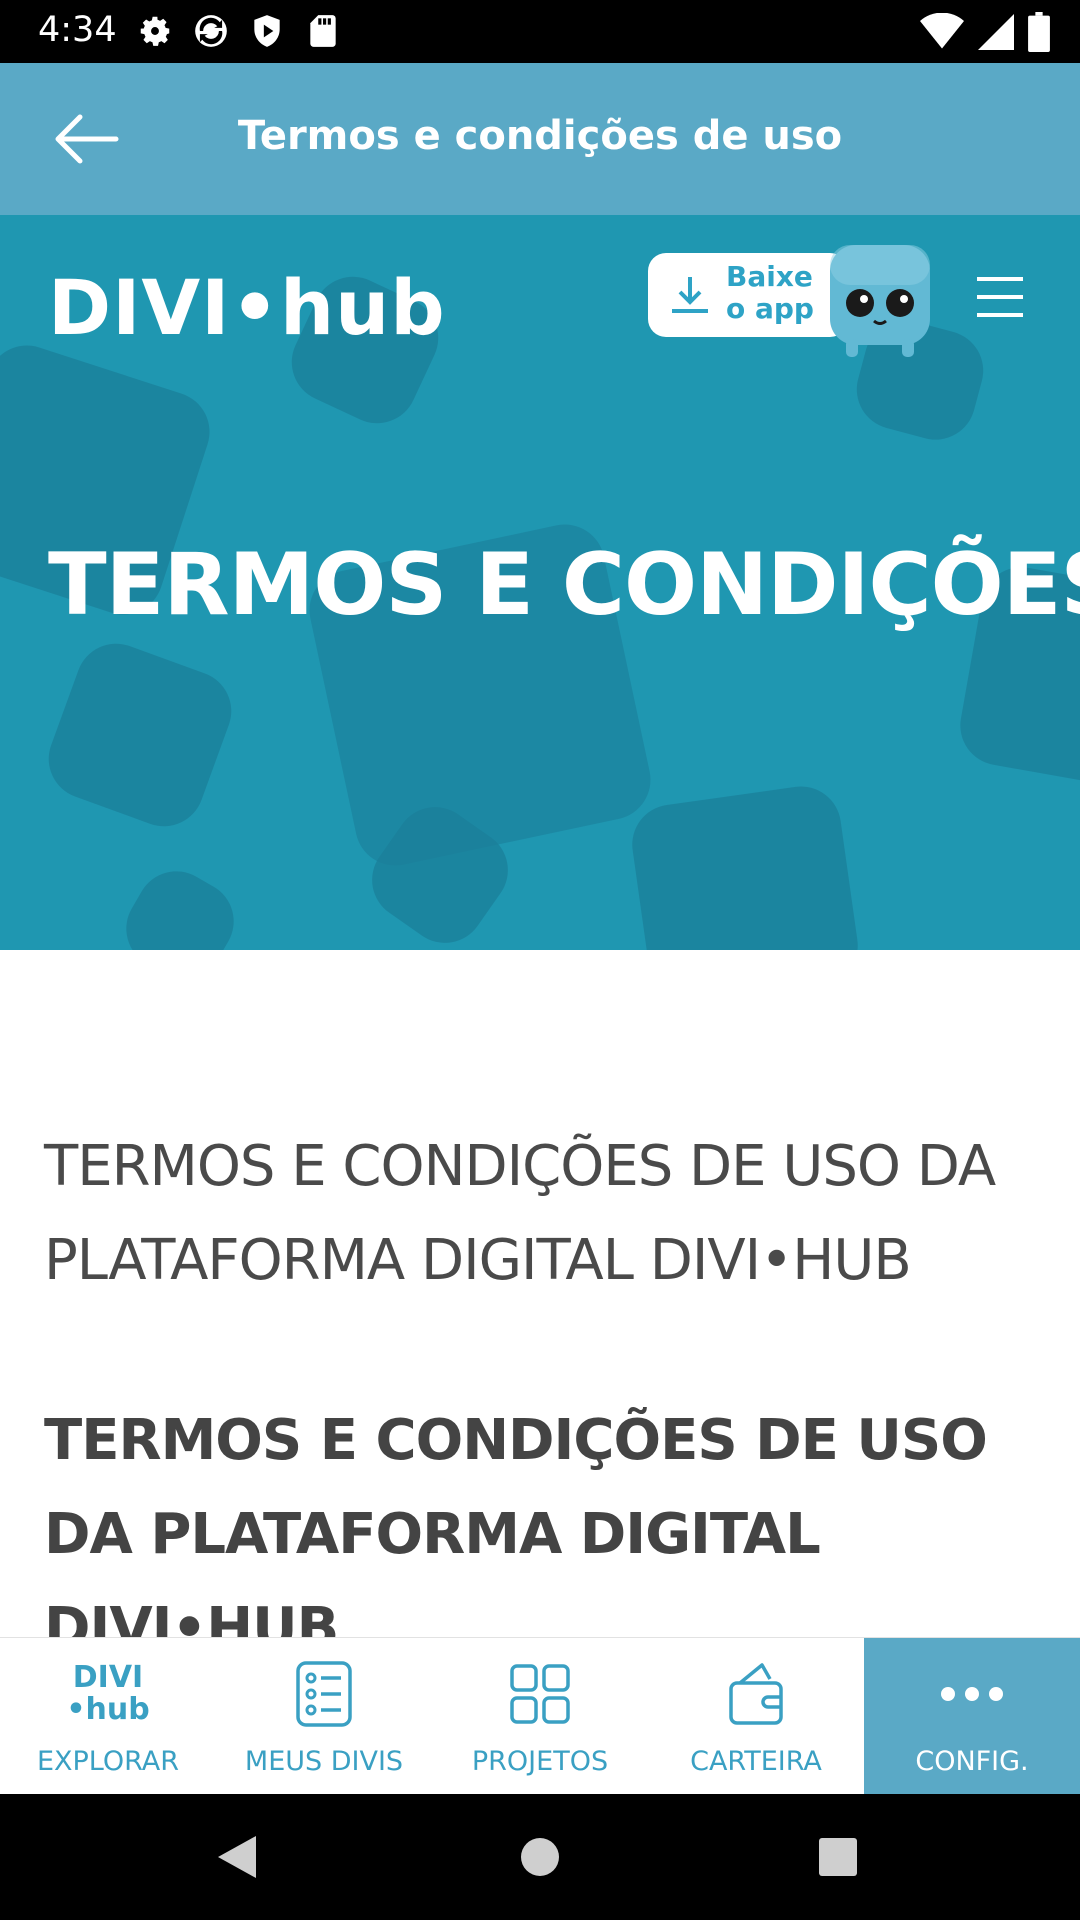 This screenshot has width=1080, height=1920. I want to click on nav-label: MEUS DIVIS, so click(324, 1761).